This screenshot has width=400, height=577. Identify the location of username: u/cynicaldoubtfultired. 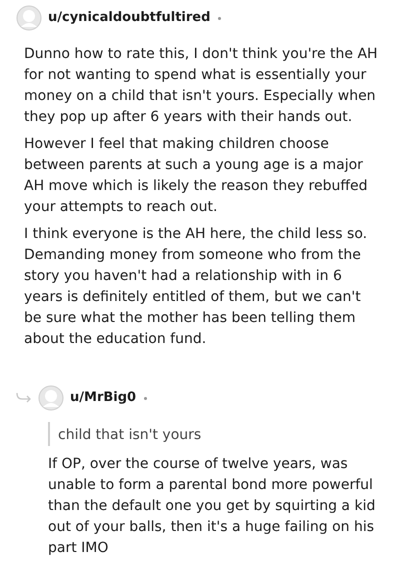
(129, 18).